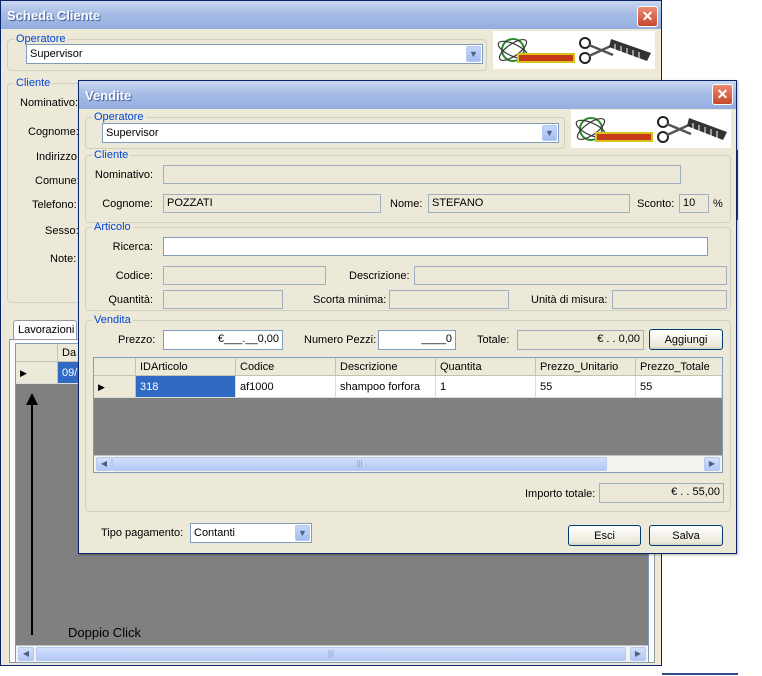 This screenshot has height=676, width=762. Describe the element at coordinates (686, 339) in the screenshot. I see `aggiungi-button: Aggiungi` at that location.